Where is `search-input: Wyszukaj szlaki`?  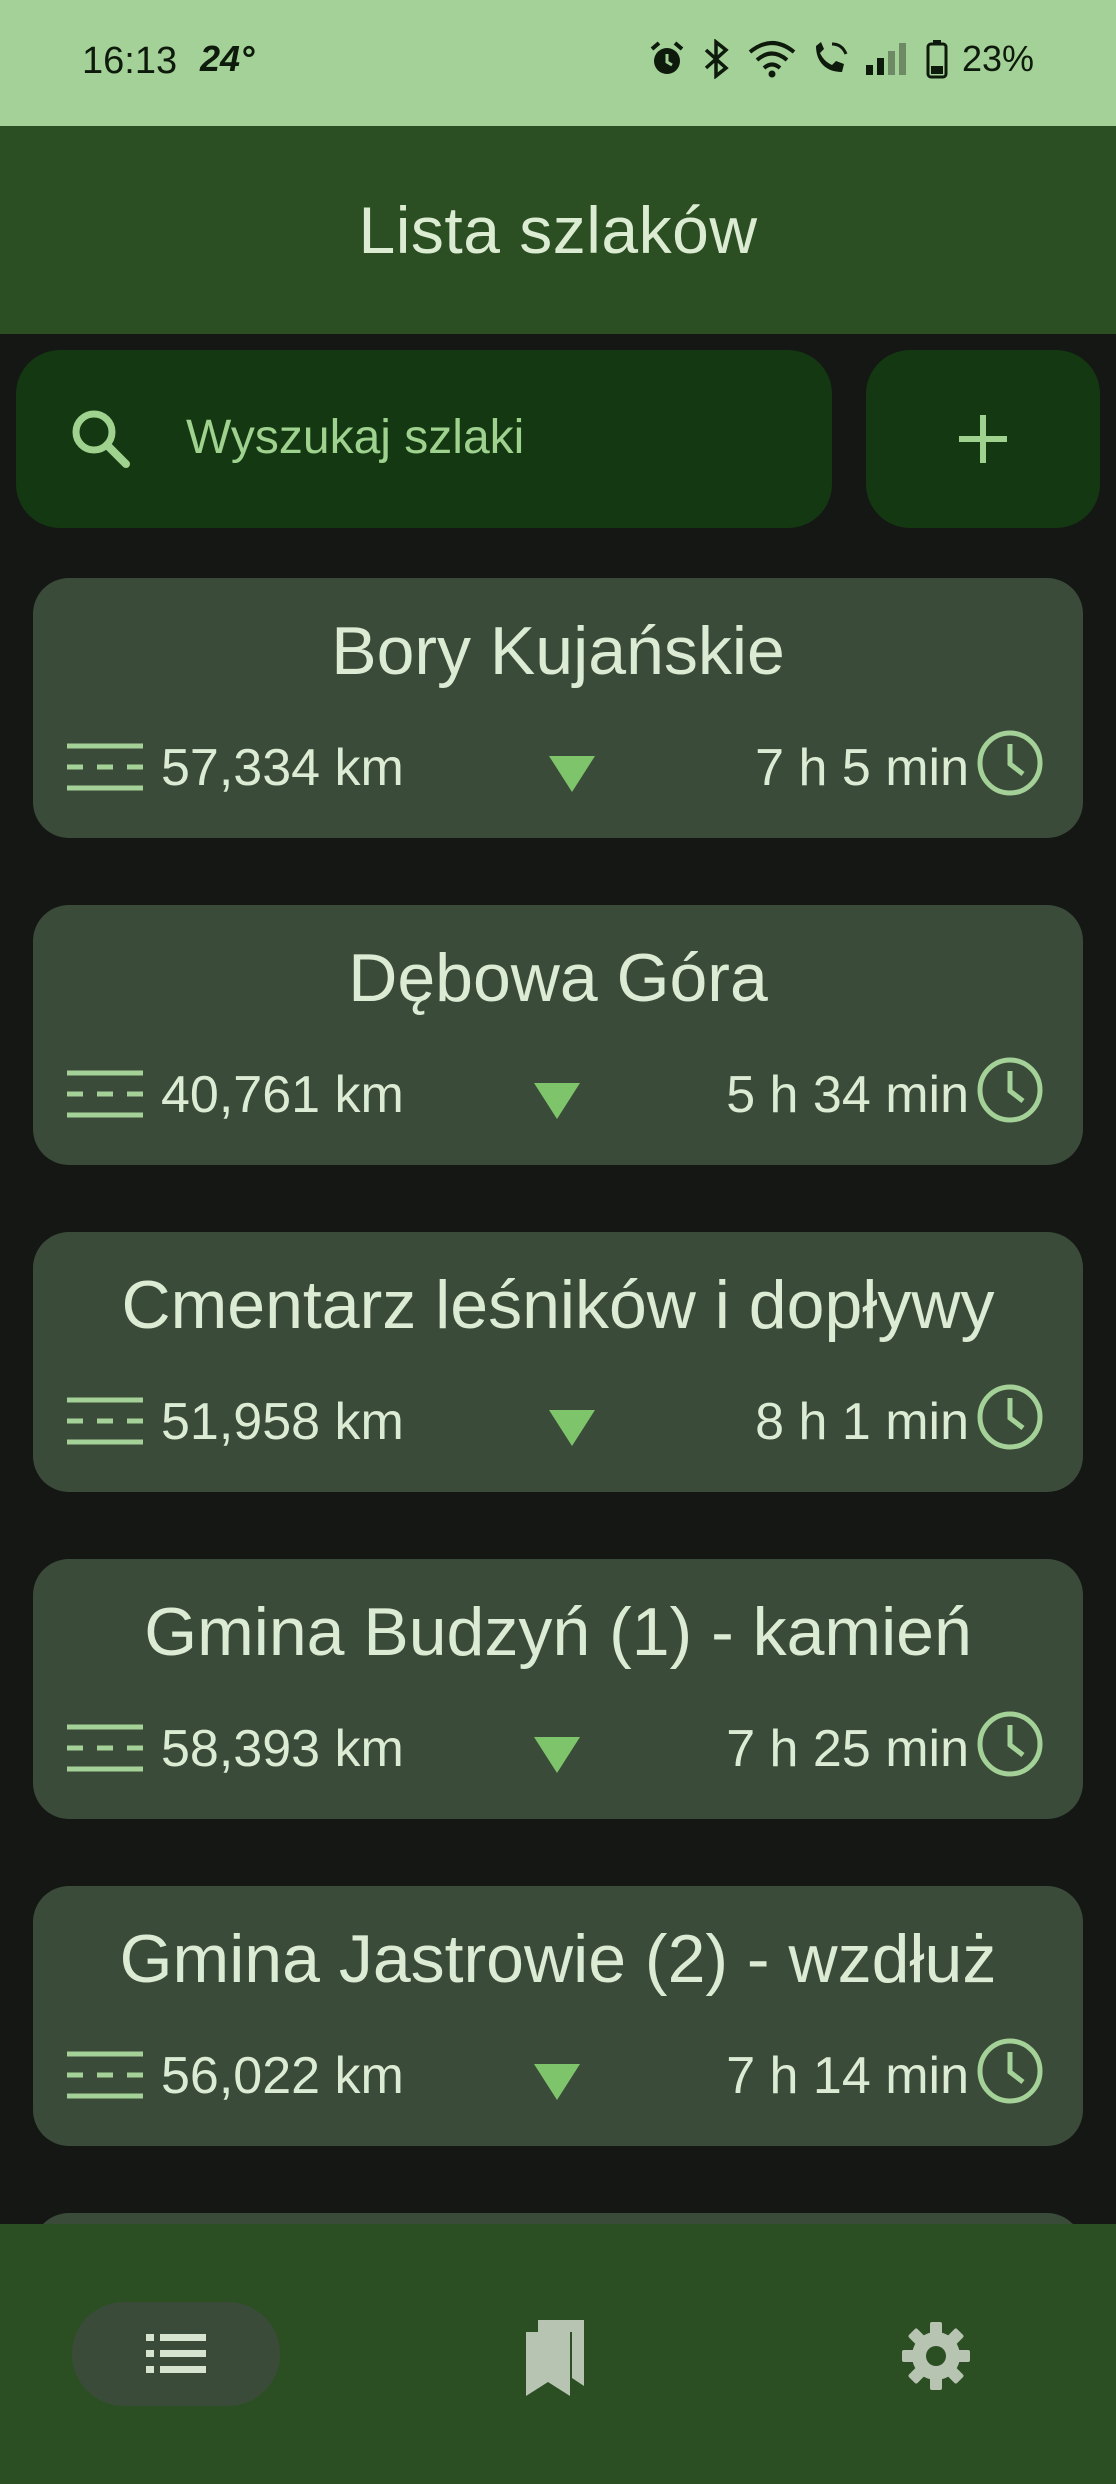
search-input: Wyszukaj szlaki is located at coordinates (424, 439).